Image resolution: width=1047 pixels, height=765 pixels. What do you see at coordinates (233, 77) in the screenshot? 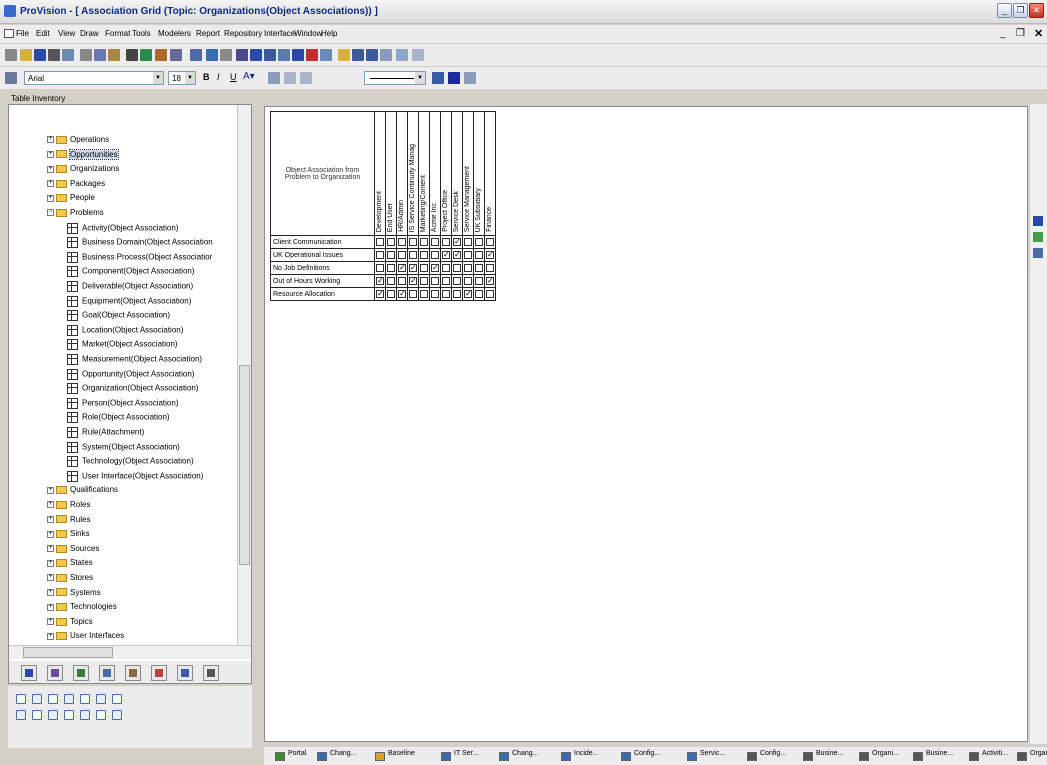
I see `underline-icon: U` at bounding box center [233, 77].